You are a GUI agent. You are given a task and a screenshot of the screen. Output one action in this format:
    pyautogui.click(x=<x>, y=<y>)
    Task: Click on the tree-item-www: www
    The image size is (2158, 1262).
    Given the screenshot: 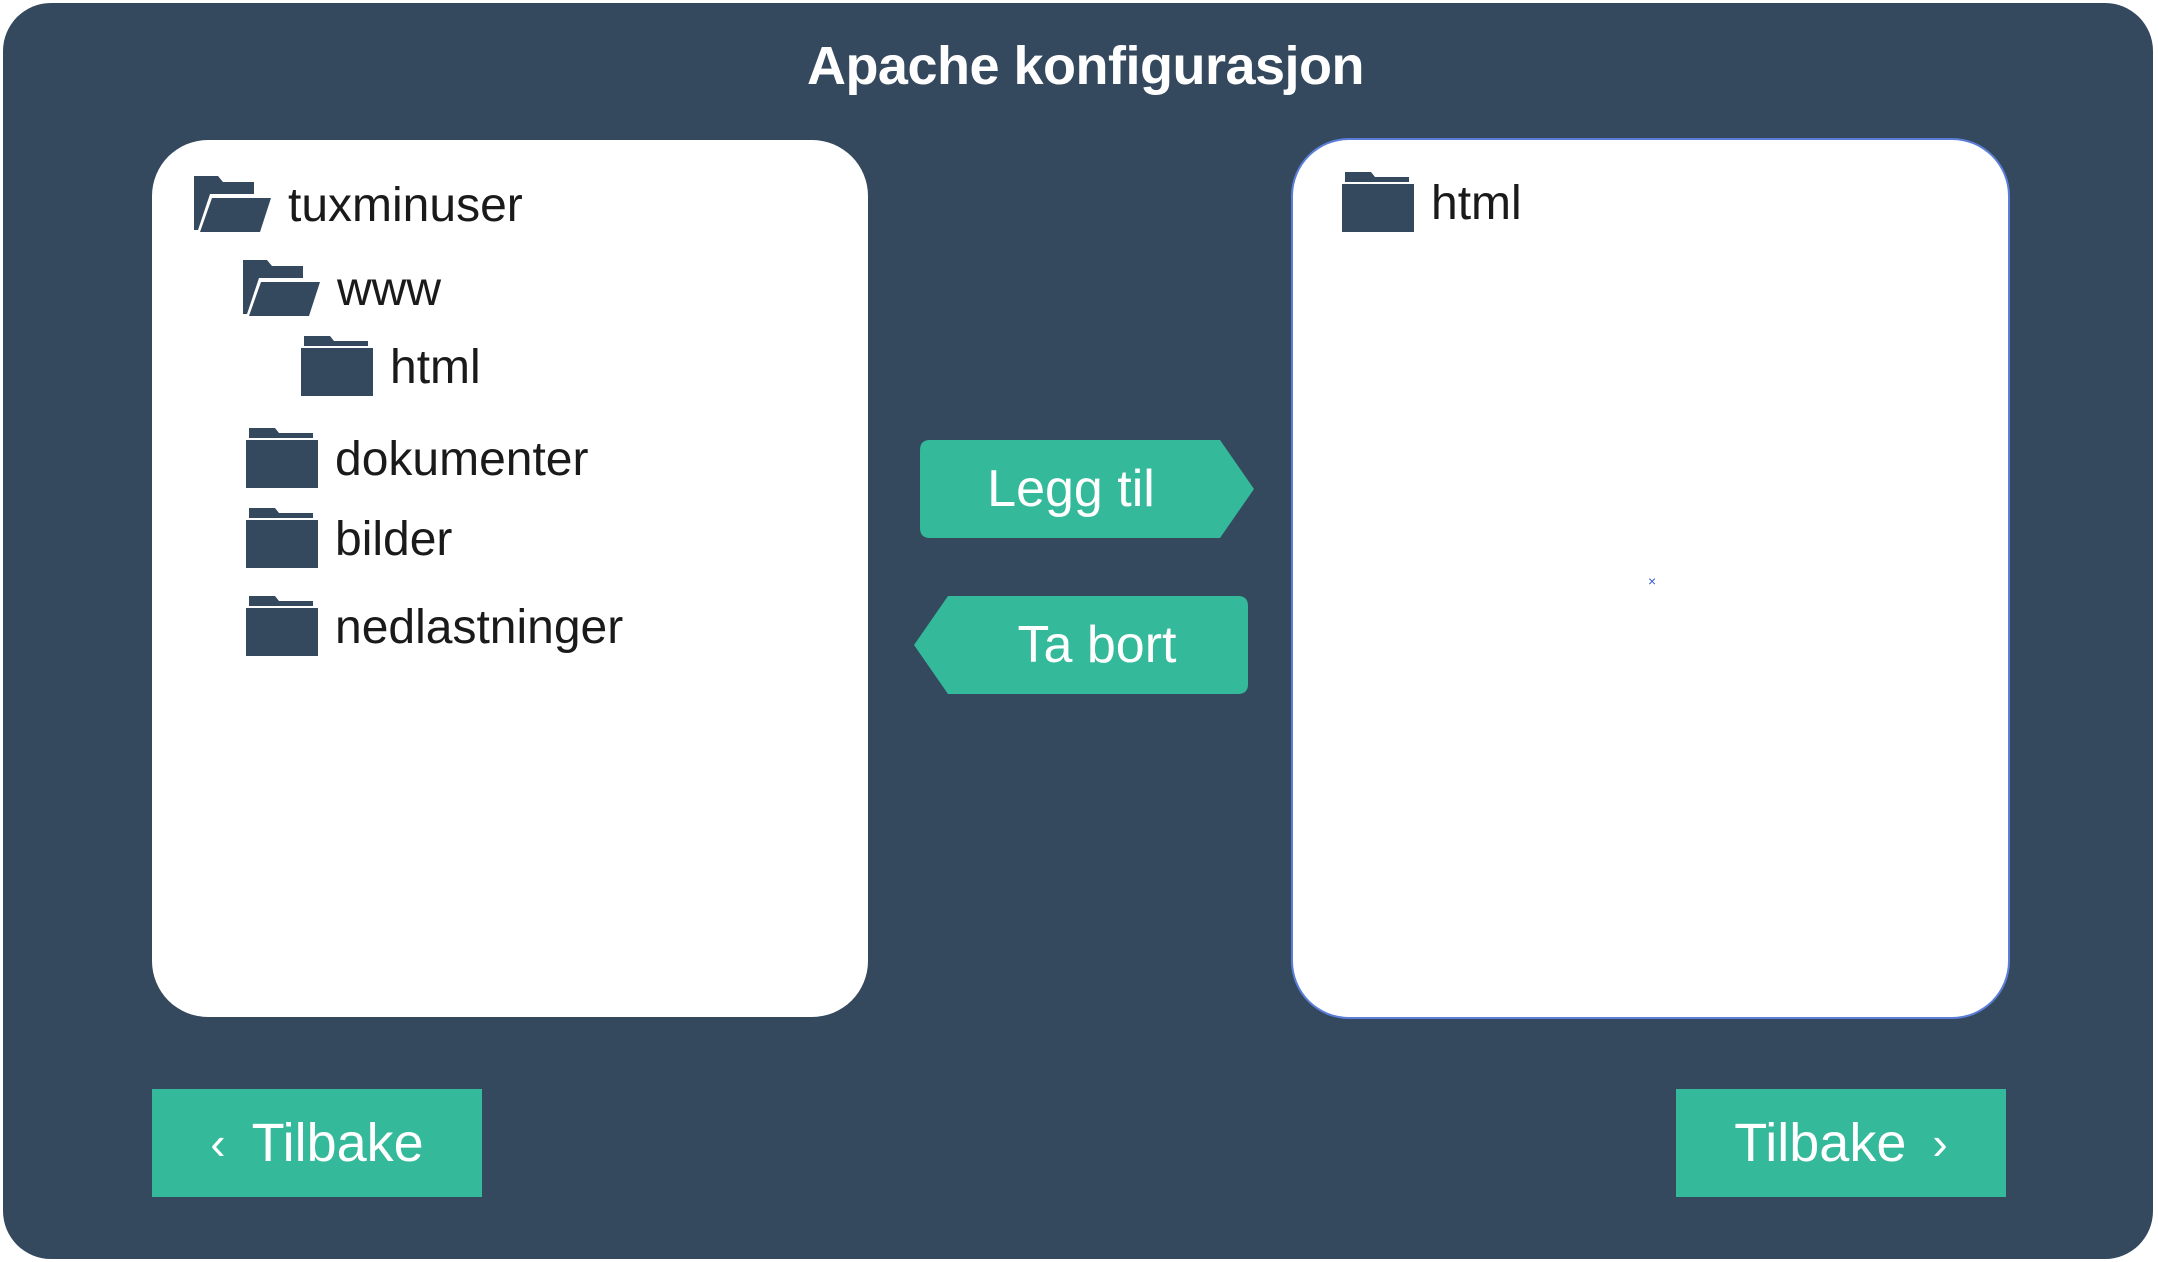 What is the action you would take?
    pyautogui.click(x=341, y=289)
    